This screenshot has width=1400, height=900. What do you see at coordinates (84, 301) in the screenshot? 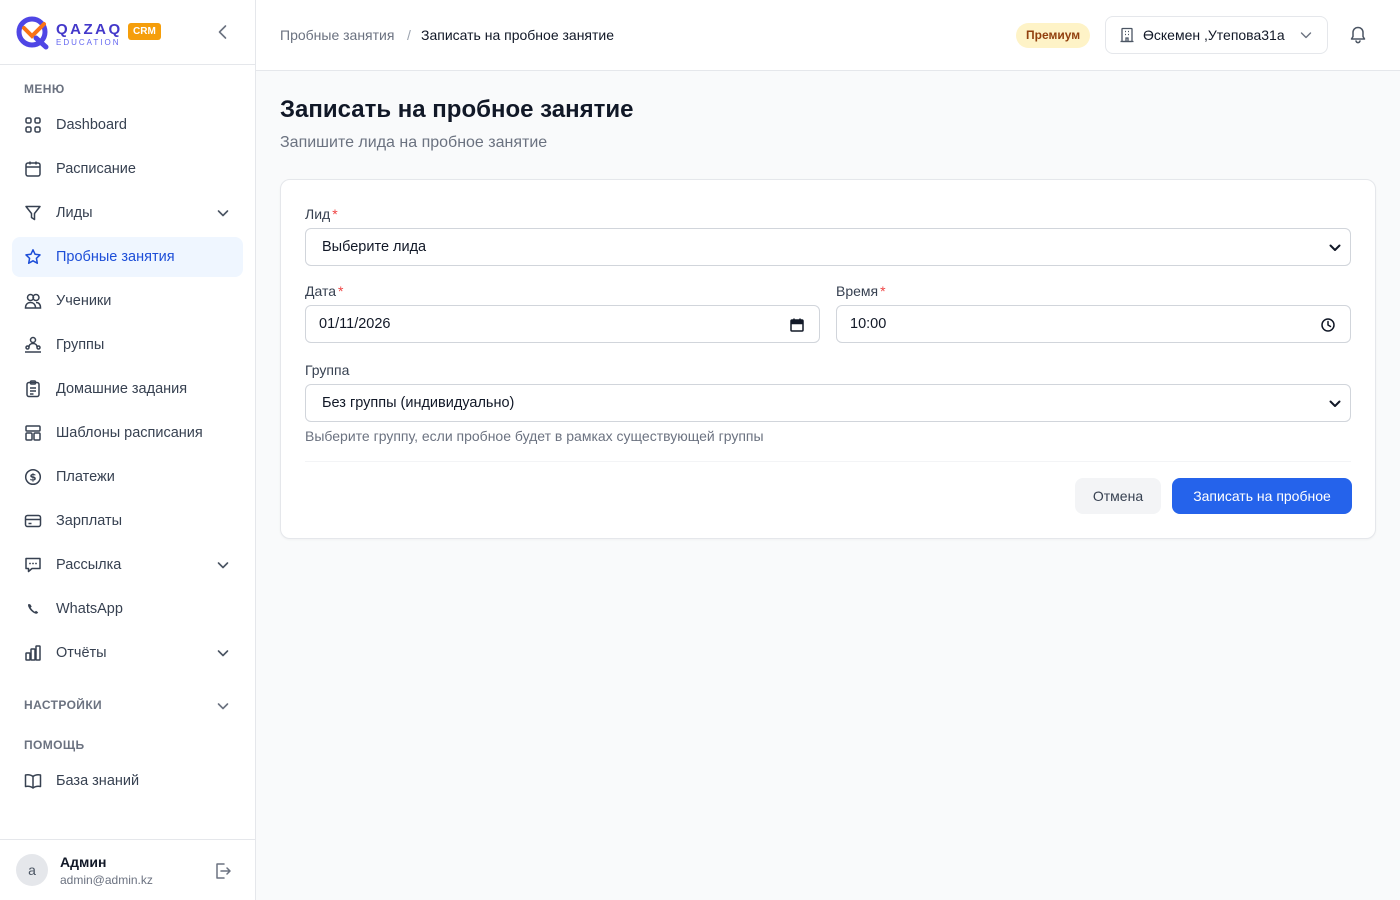
I see `sidebar-item-label: Ученики` at bounding box center [84, 301].